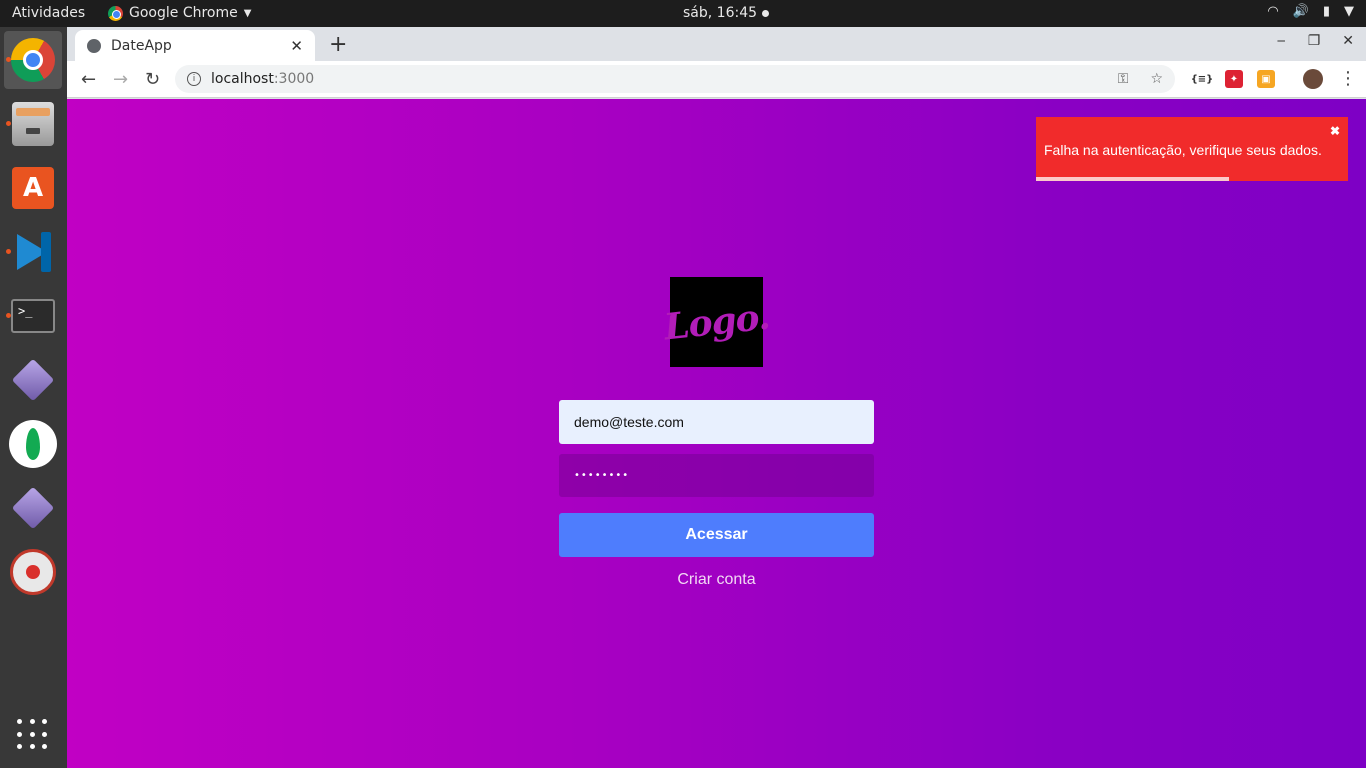 The height and width of the screenshot is (768, 1366). What do you see at coordinates (338, 44) in the screenshot?
I see `new-tab-button: +` at bounding box center [338, 44].